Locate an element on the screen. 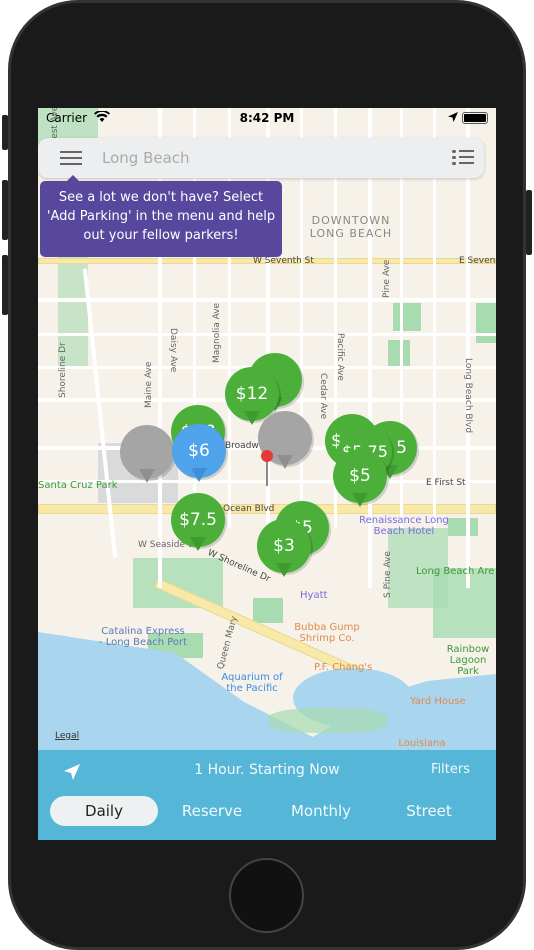 This screenshot has width=534, height=950. volume-up-button is located at coordinates (5, 210).